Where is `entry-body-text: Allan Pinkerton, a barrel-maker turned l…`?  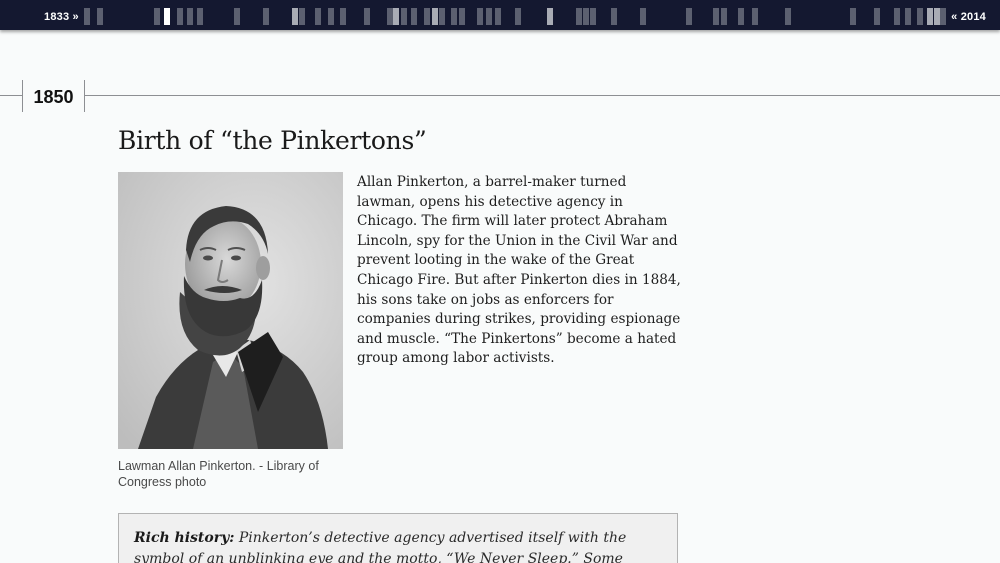 entry-body-text: Allan Pinkerton, a barrel-maker turned l… is located at coordinates (519, 270).